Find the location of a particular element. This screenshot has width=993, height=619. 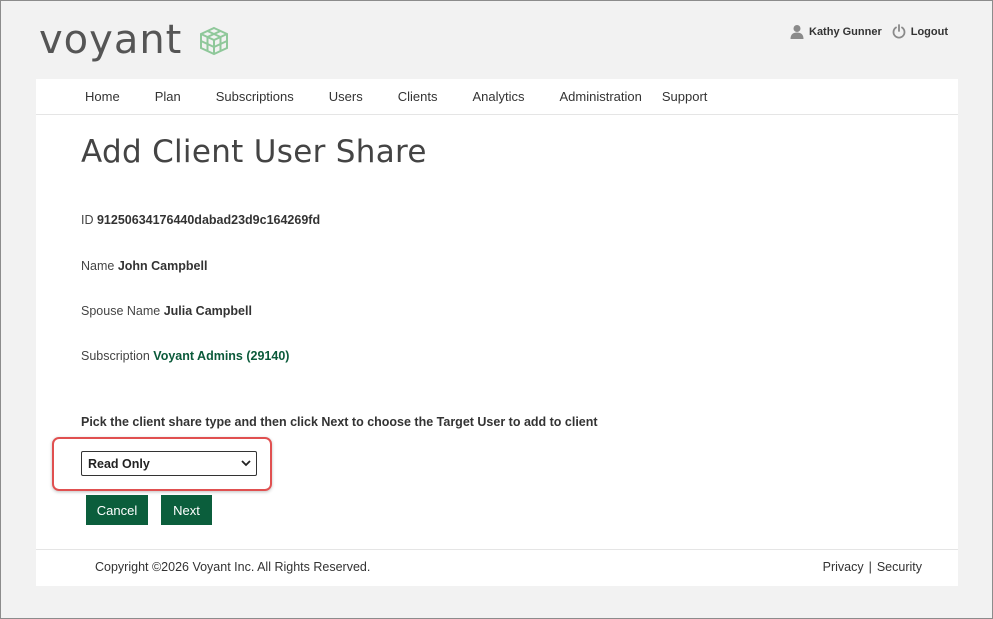

id-label: ID is located at coordinates (87, 220).